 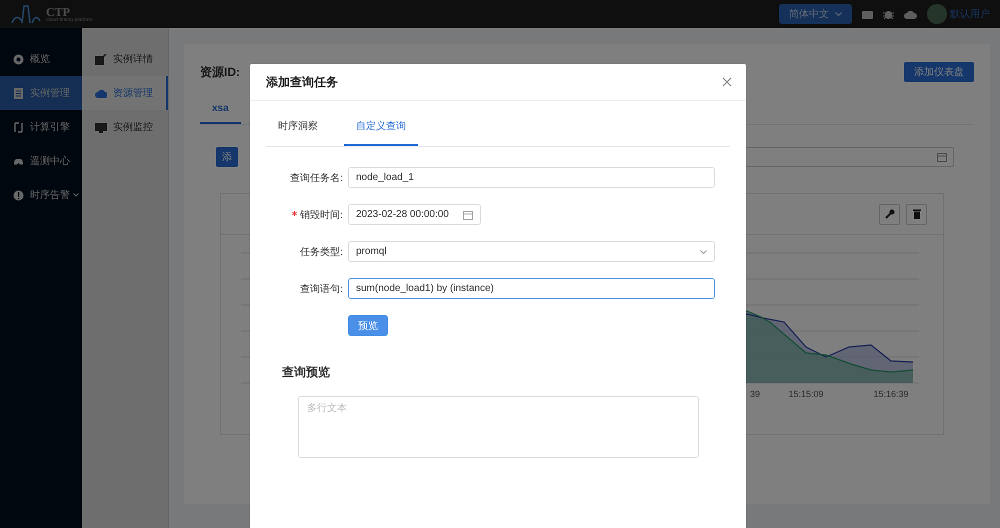 I want to click on field-label: 销毁时间:, so click(x=296, y=215).